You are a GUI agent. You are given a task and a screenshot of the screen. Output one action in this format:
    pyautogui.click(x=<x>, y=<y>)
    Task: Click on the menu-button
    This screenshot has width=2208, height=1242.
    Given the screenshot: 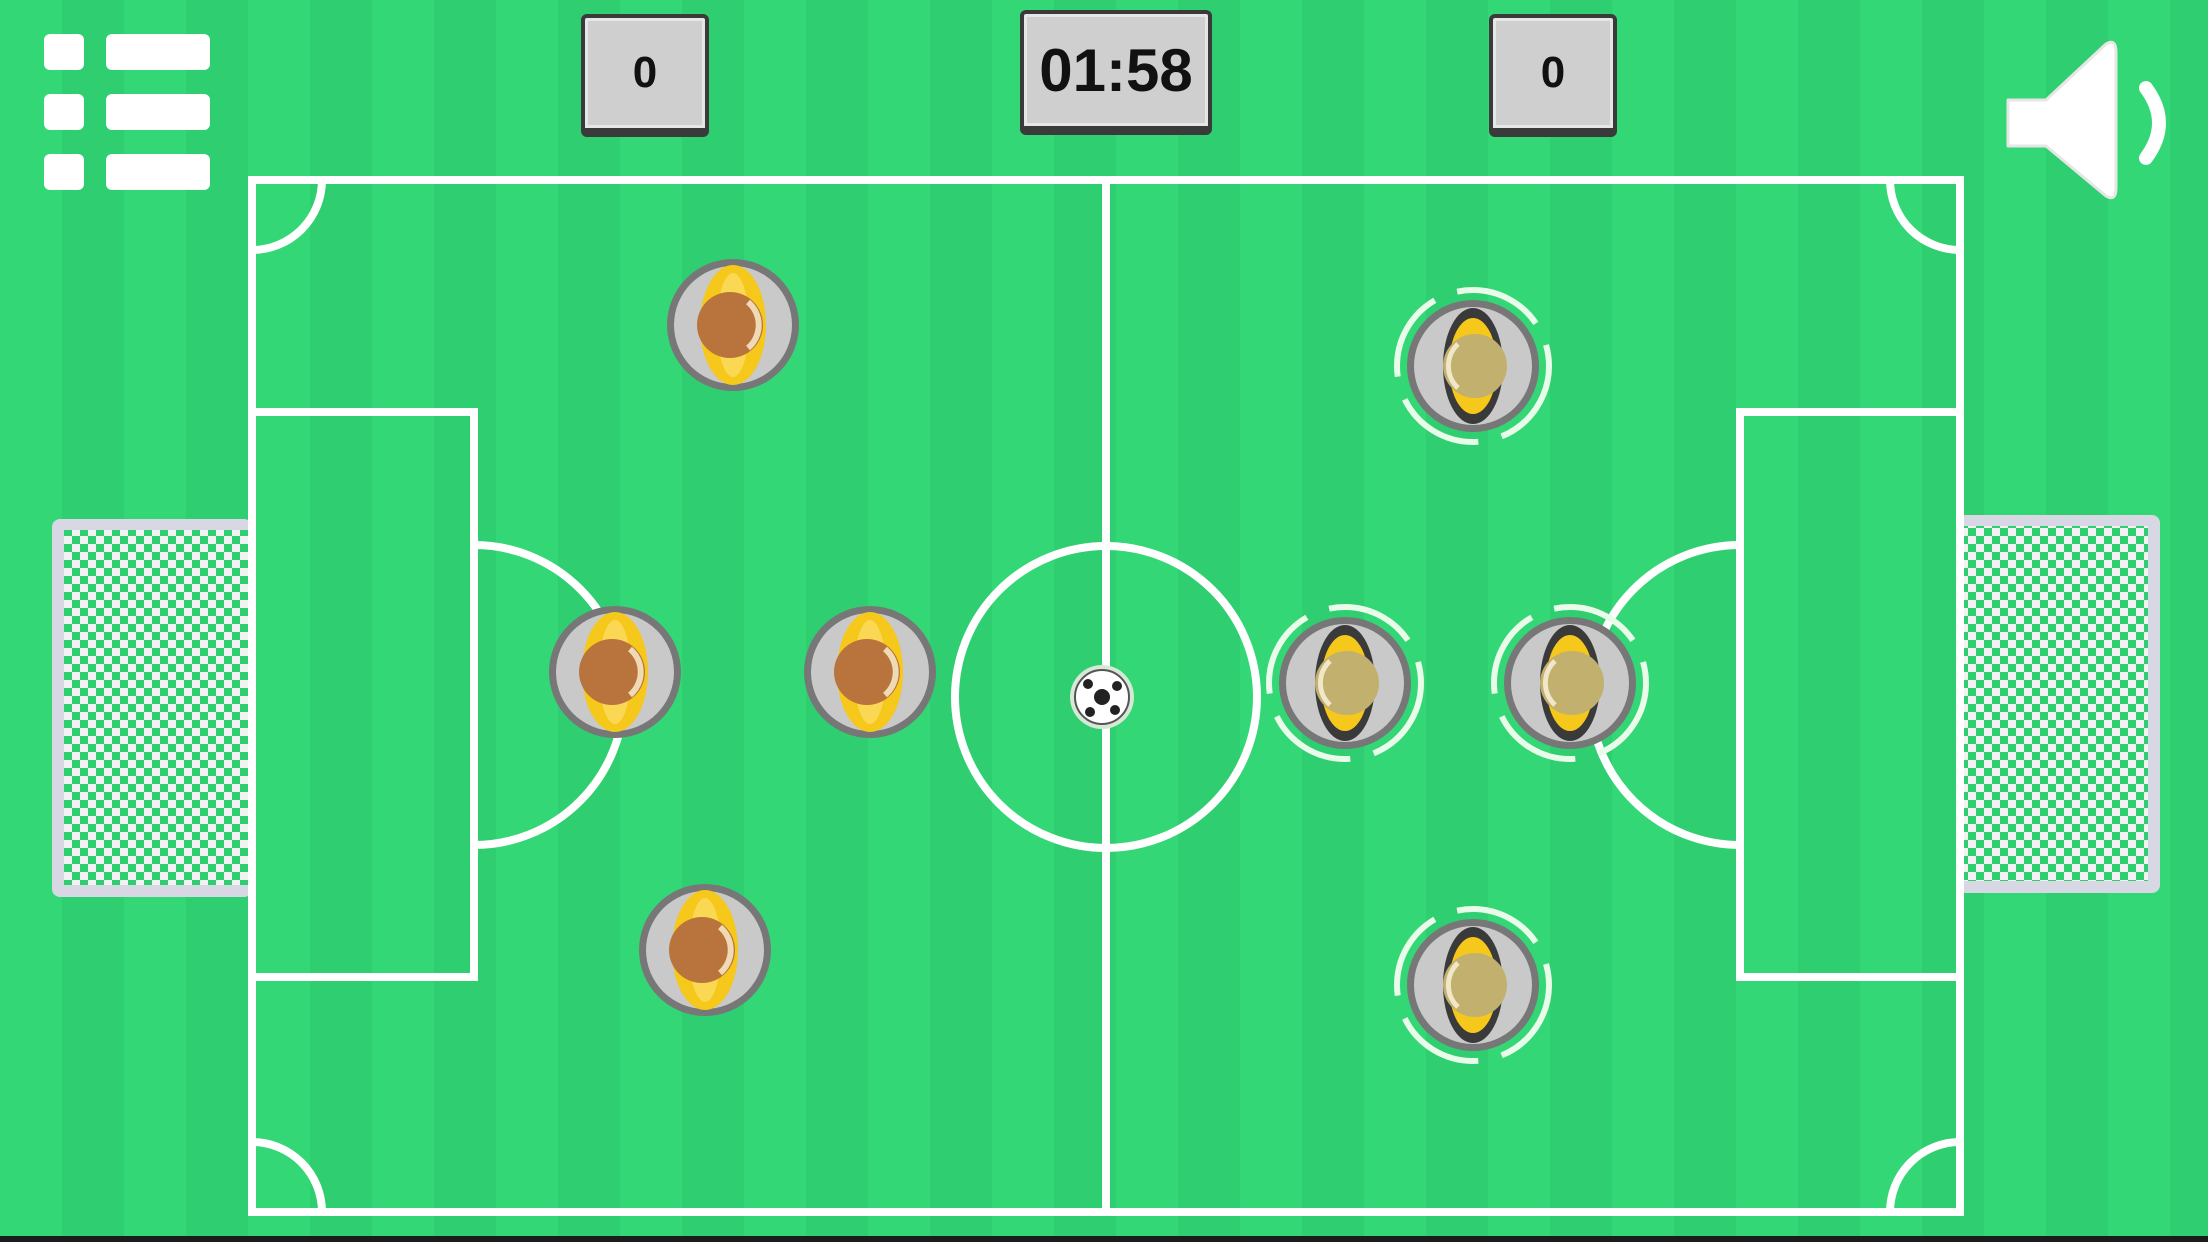 What is the action you would take?
    pyautogui.click(x=126, y=113)
    